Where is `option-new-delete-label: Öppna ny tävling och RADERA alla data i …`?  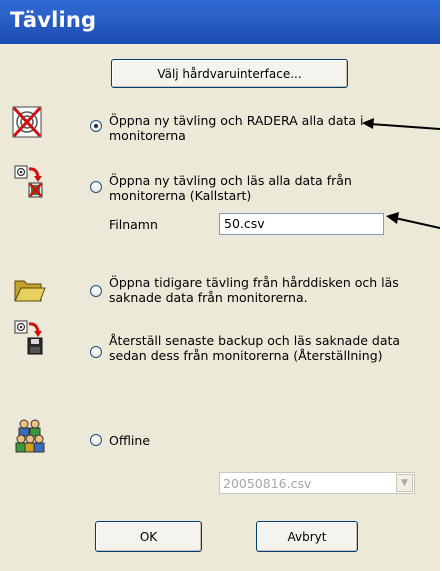
option-new-delete-label: Öppna ny tävling och RADERA alla data i … is located at coordinates (236, 128).